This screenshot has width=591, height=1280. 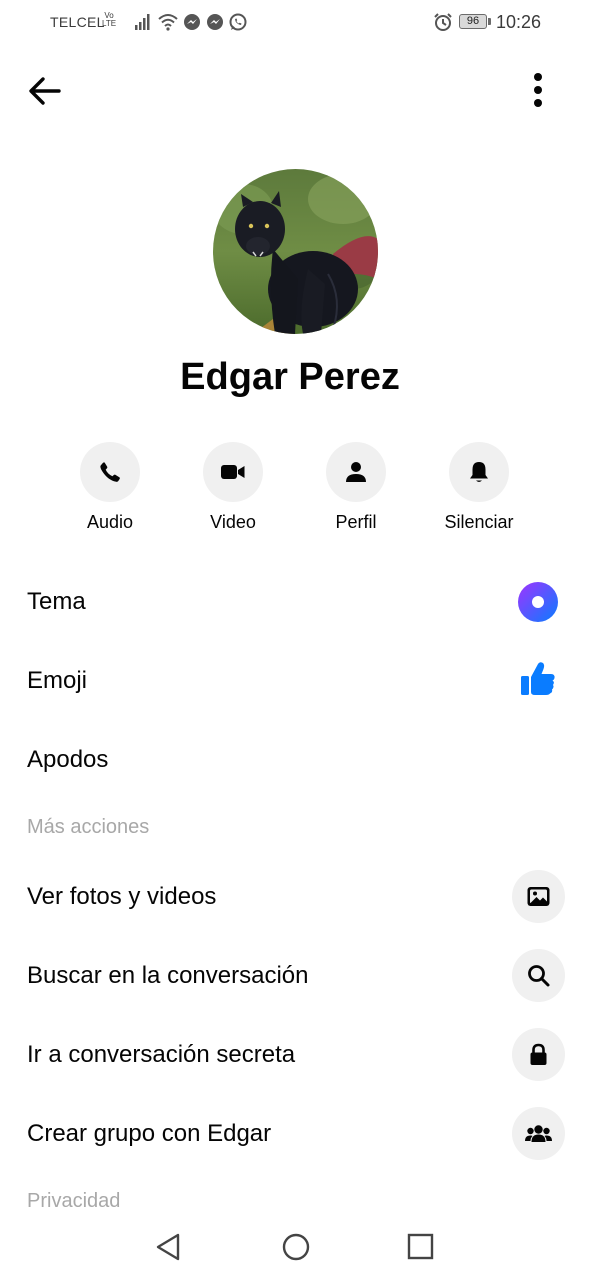 What do you see at coordinates (233, 522) in the screenshot?
I see `video-label: Video` at bounding box center [233, 522].